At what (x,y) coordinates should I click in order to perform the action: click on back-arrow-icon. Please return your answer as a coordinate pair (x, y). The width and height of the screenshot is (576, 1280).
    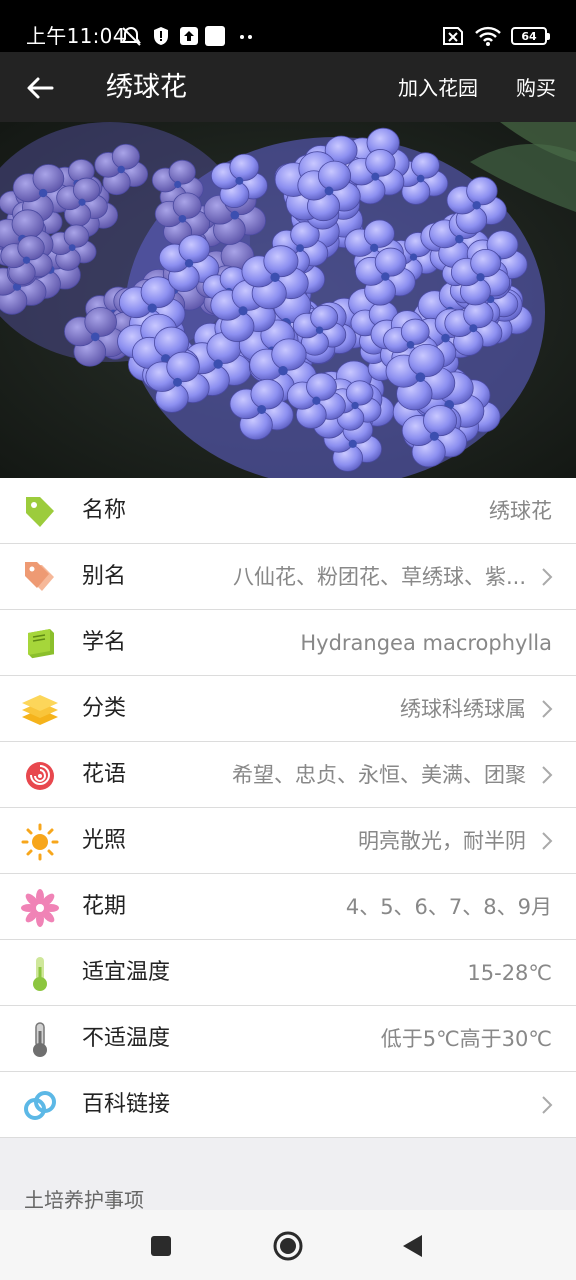
    Looking at the image, I should click on (40, 88).